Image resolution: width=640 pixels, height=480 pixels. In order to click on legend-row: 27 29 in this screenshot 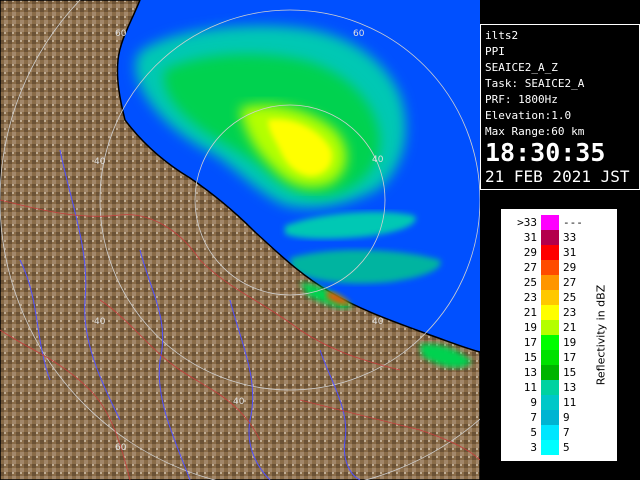, I will do `click(543, 267)`.